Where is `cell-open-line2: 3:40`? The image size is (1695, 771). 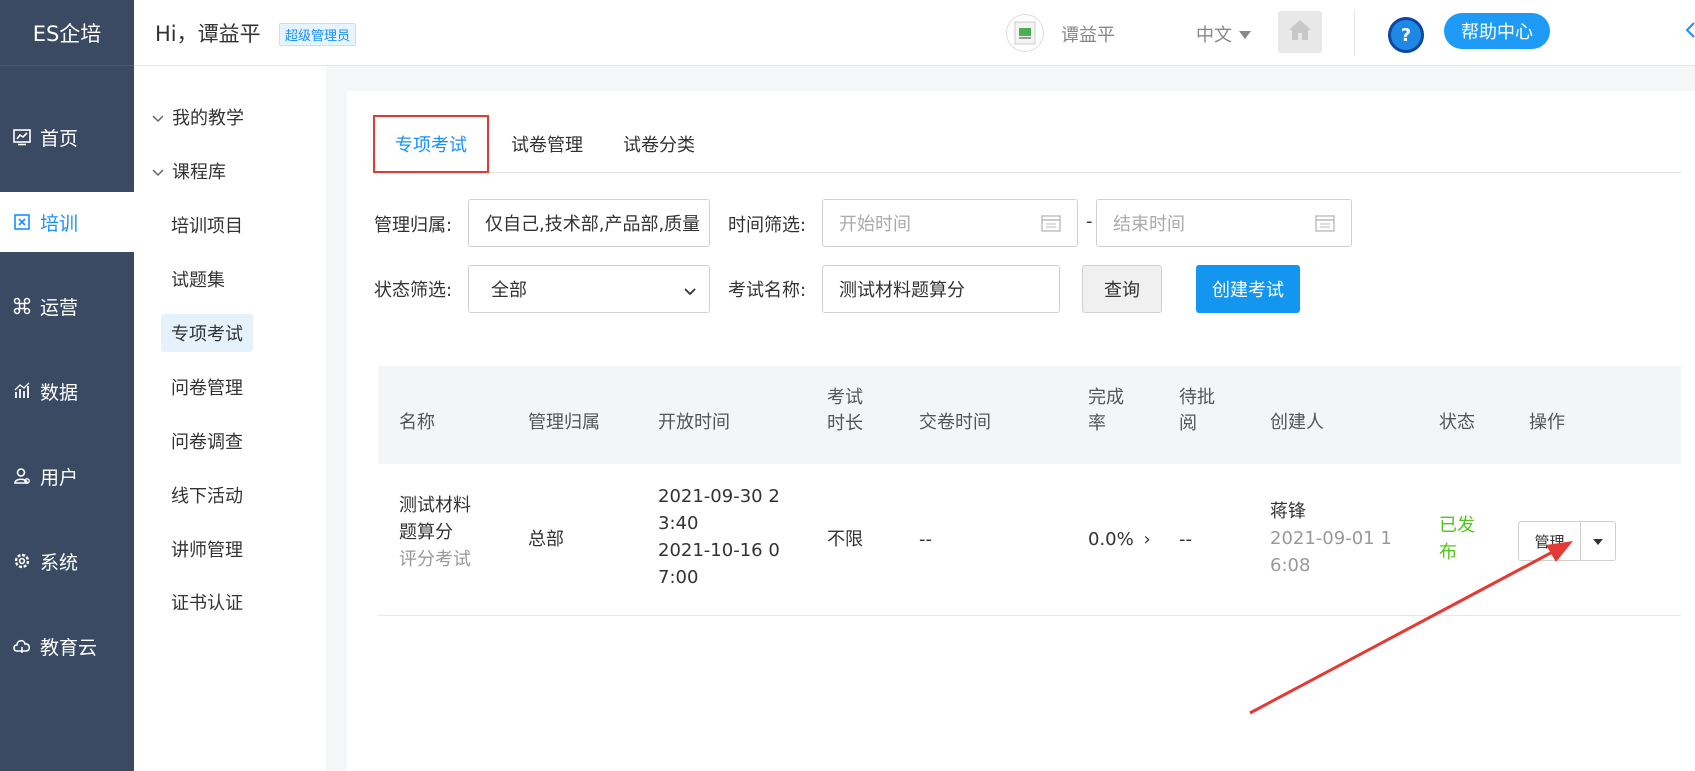
cell-open-line2: 3:40 is located at coordinates (678, 523).